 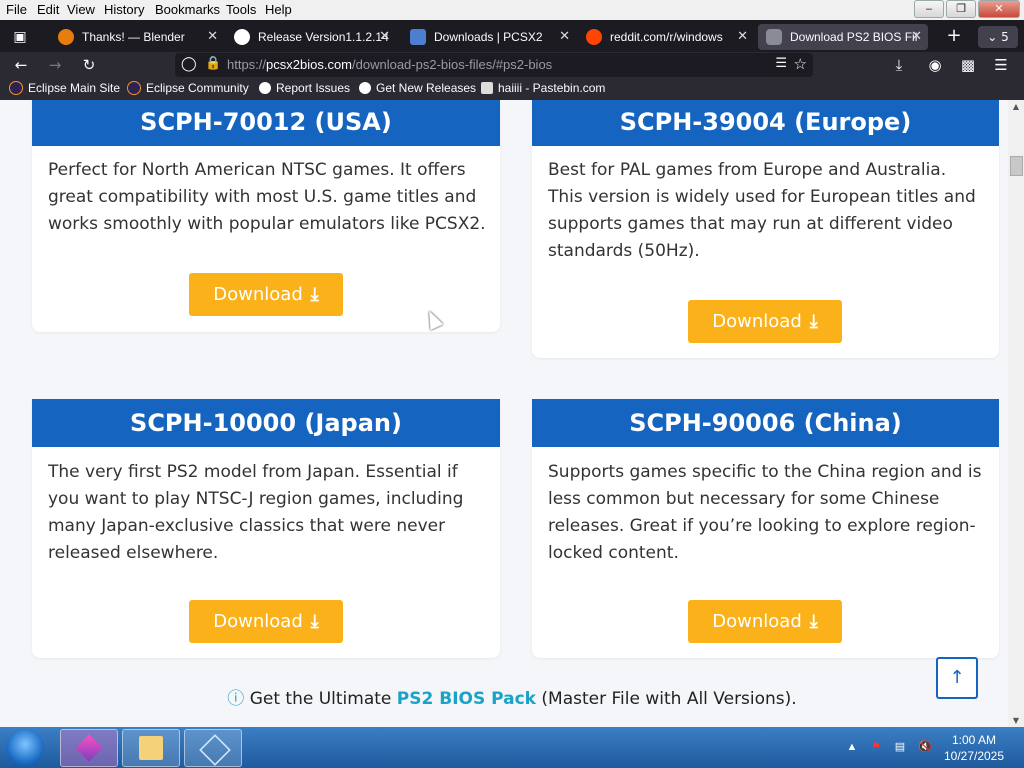 What do you see at coordinates (188, 88) in the screenshot?
I see `bookmark-eclipse-community: Eclipse Community` at bounding box center [188, 88].